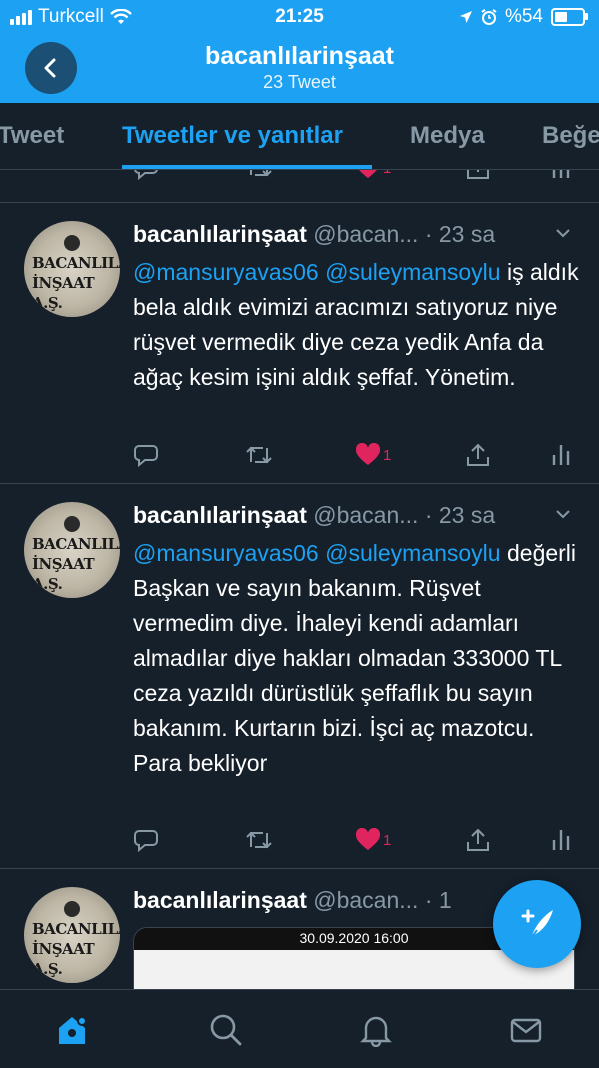 This screenshot has height=1068, width=599. I want to click on tab-media: Medya, so click(447, 136).